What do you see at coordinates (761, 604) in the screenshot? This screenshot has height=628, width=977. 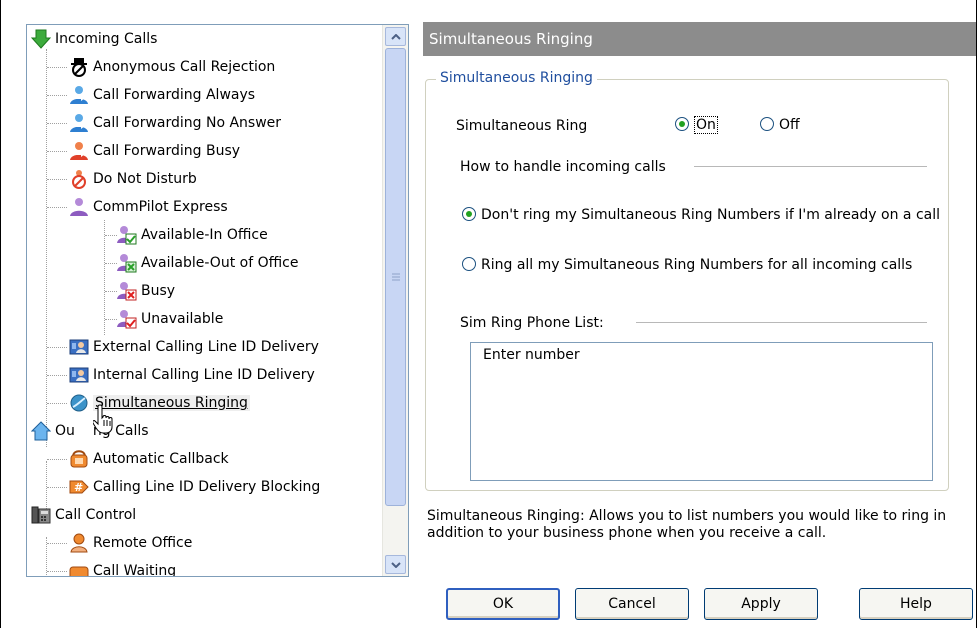 I see `apply-button: Apply` at bounding box center [761, 604].